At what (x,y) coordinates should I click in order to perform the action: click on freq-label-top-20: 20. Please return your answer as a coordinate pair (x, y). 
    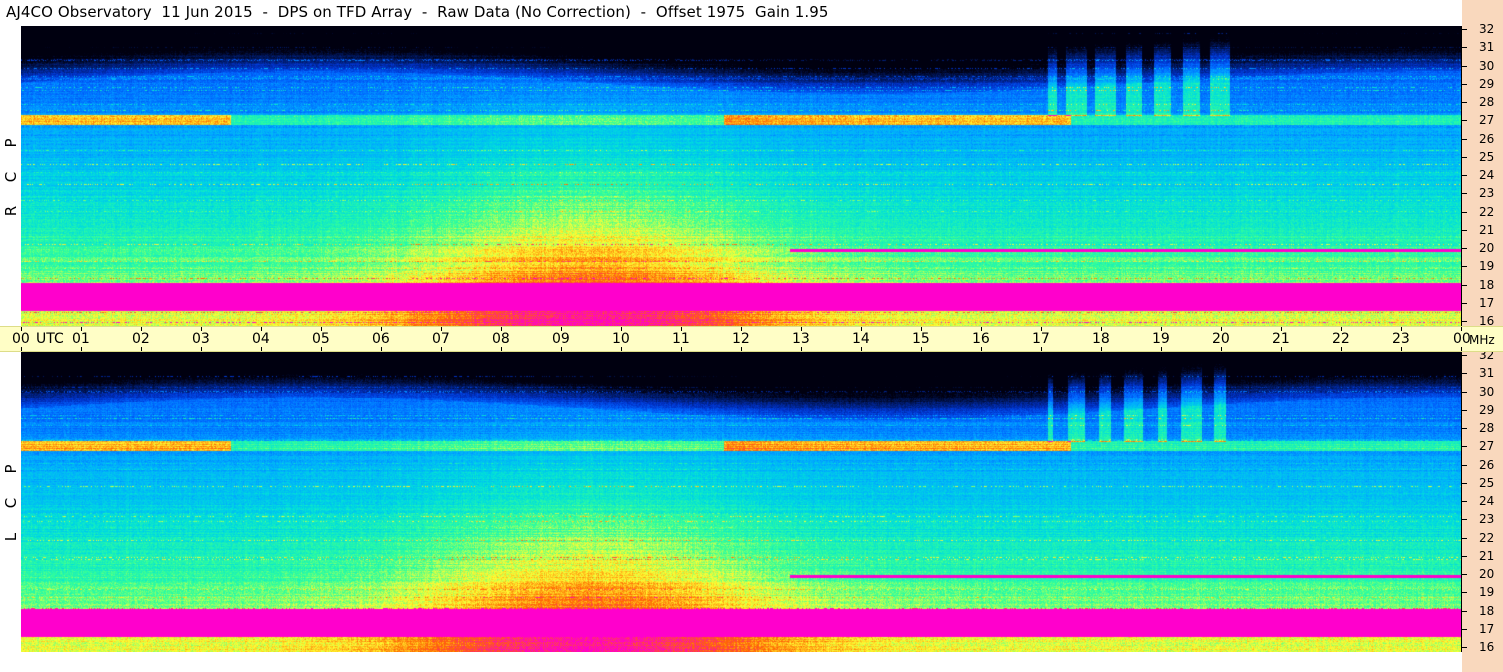
    Looking at the image, I should click on (1487, 248).